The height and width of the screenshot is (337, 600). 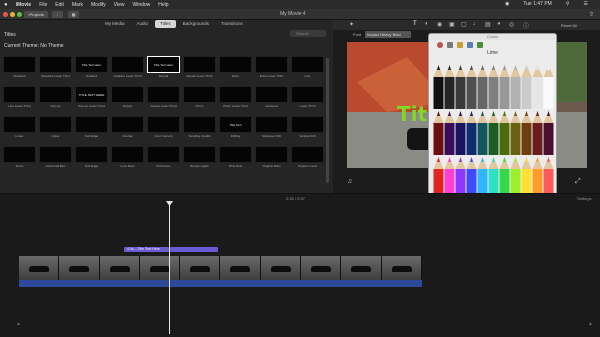 What do you see at coordinates (77, 5) in the screenshot?
I see `menu-mark: Mark` at bounding box center [77, 5].